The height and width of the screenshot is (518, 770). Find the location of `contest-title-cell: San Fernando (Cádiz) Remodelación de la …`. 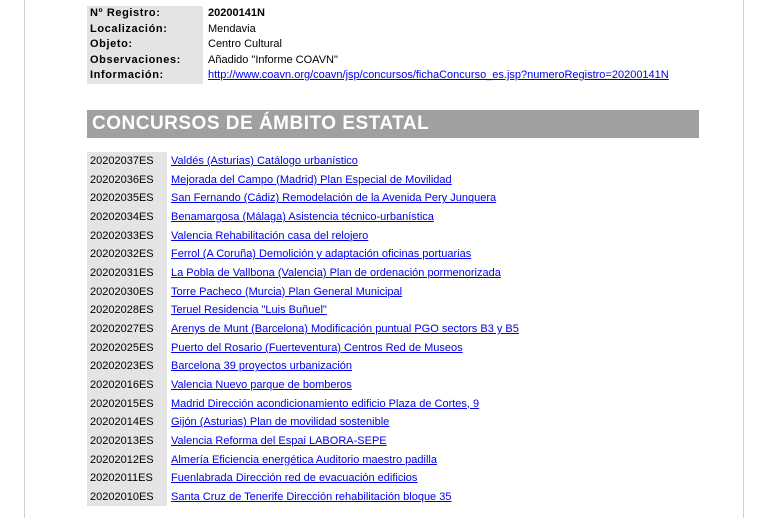

contest-title-cell: San Fernando (Cádiz) Remodelación de la … is located at coordinates (343, 198).